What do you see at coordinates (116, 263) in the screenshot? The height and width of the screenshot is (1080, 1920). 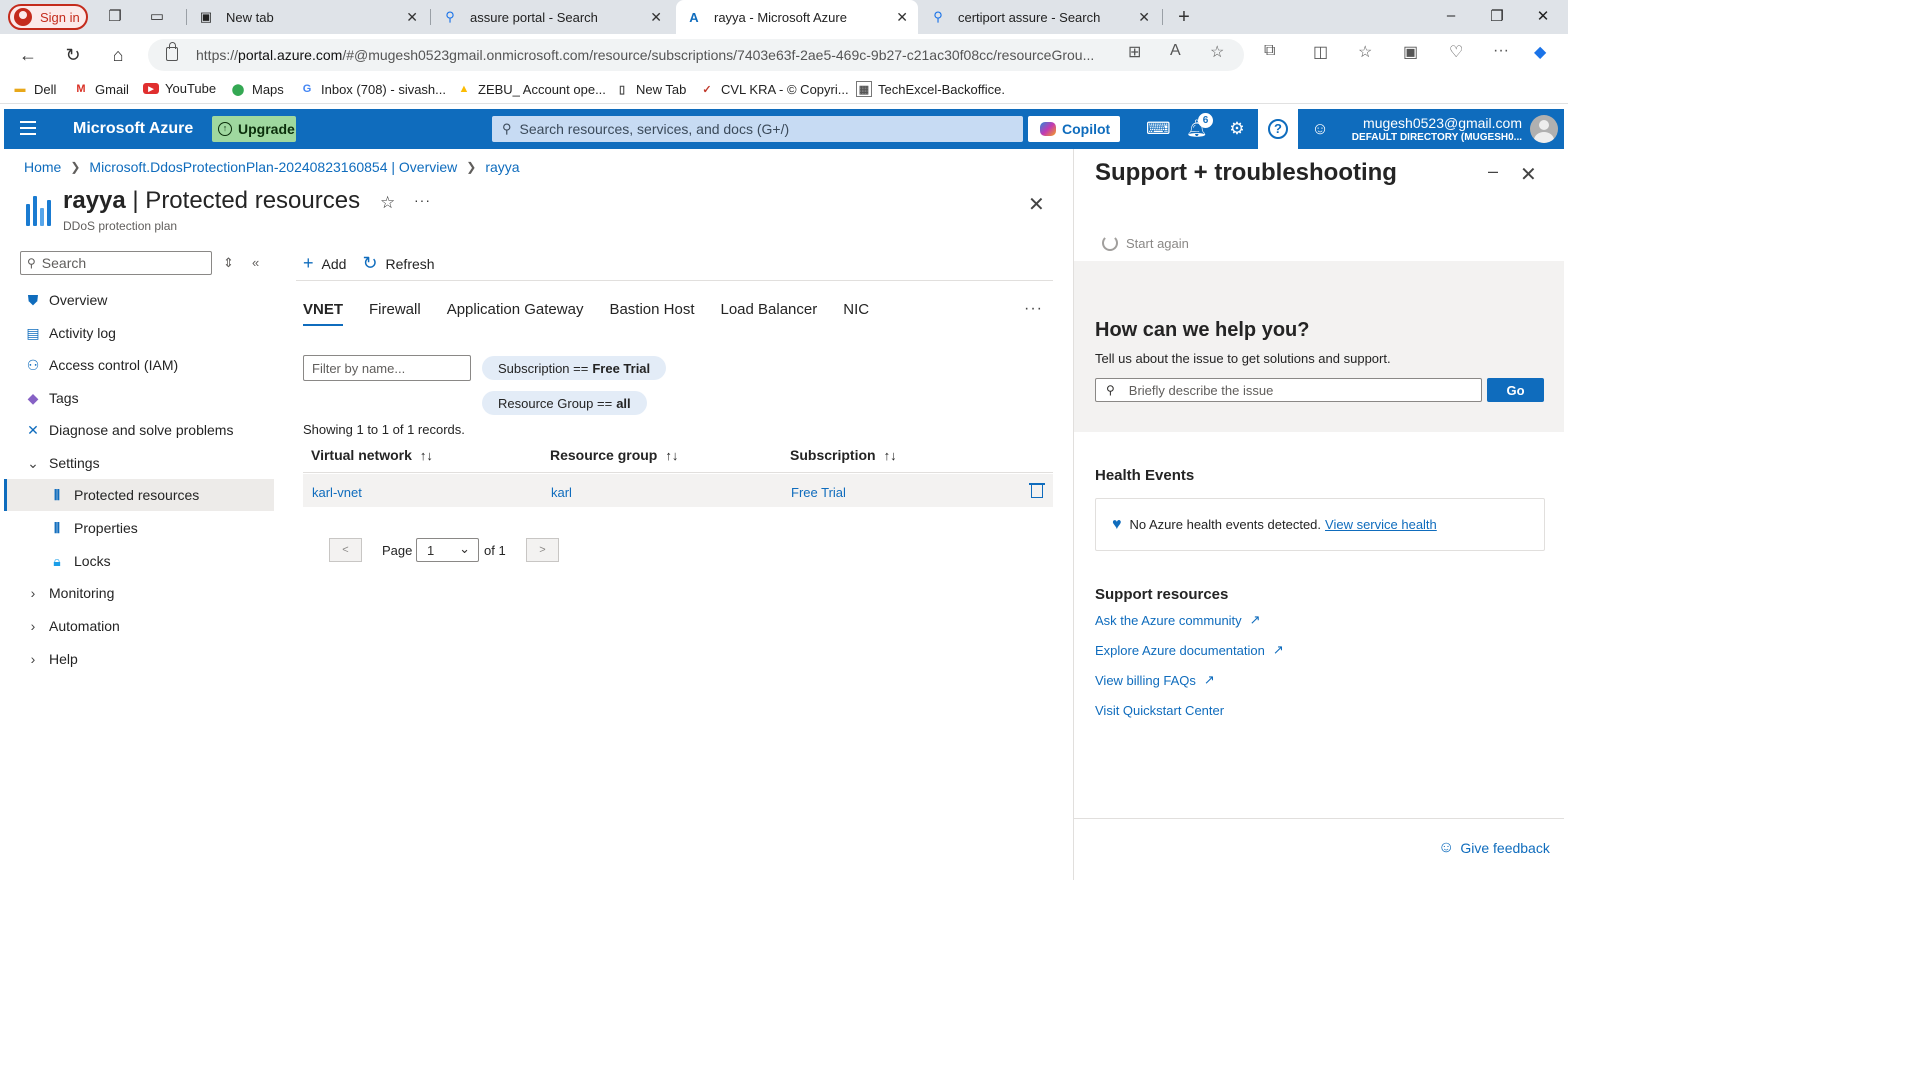 I see `sidebar-search-input: ⚲ Search` at bounding box center [116, 263].